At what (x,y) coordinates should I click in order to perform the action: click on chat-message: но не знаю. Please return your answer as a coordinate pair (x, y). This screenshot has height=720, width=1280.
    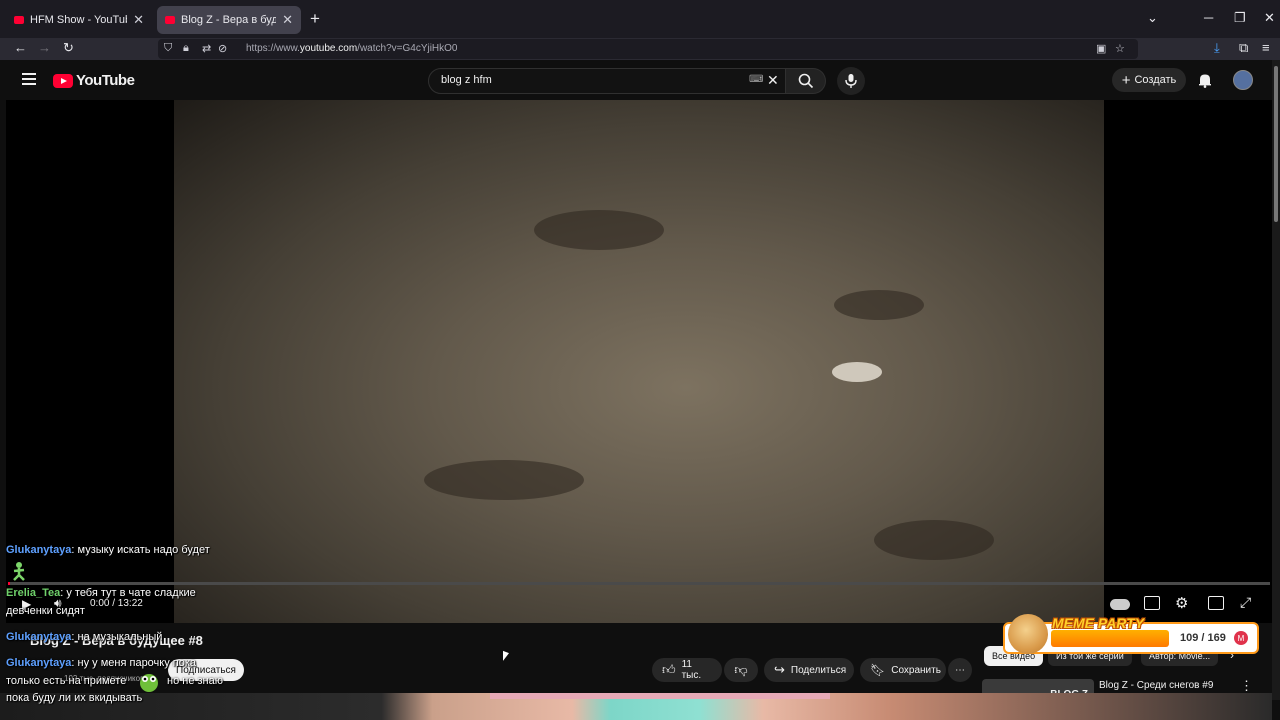
    Looking at the image, I should click on (195, 681).